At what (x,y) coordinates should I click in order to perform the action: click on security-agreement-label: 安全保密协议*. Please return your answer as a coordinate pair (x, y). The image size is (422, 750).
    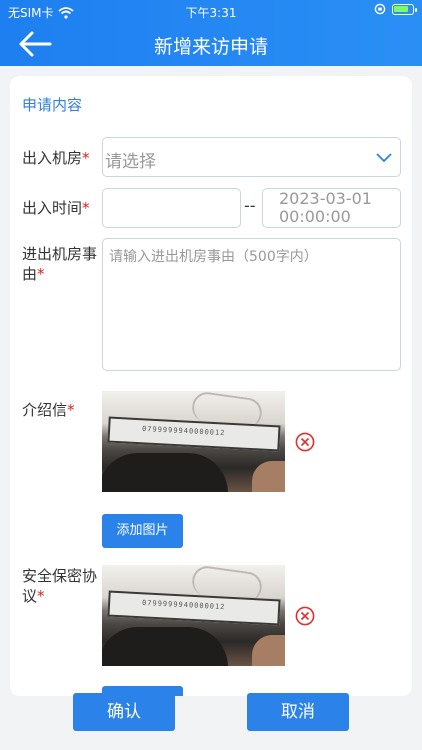
    Looking at the image, I should click on (61, 586).